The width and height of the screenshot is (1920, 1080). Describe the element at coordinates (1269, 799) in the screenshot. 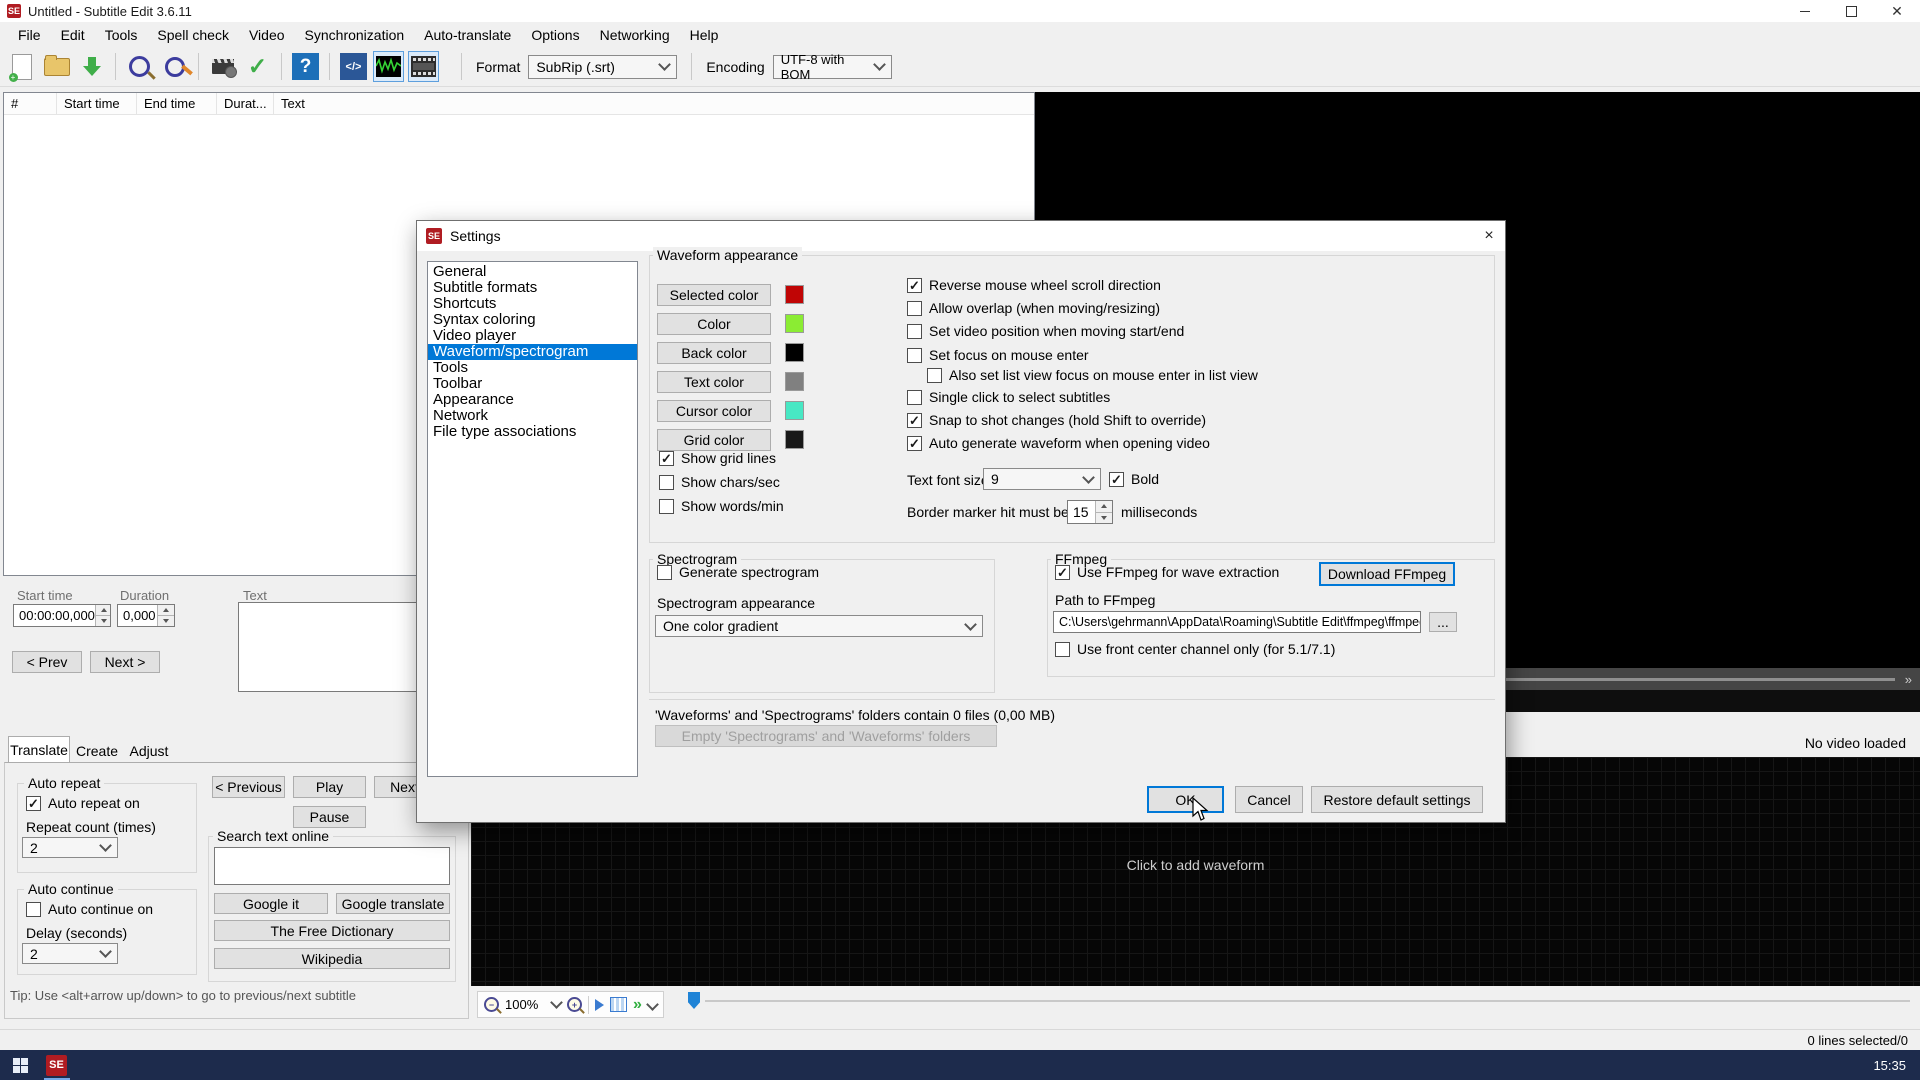

I see `cancel-button: Cancel` at that location.